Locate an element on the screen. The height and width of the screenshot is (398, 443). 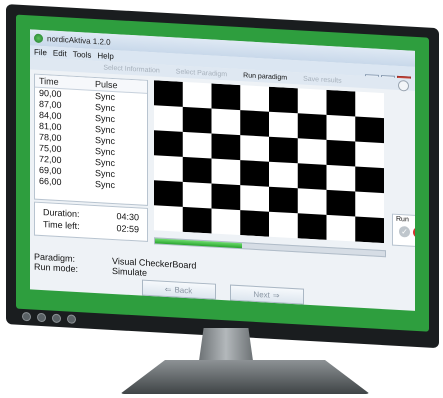
time-left-label: Time left: is located at coordinates (61, 225).